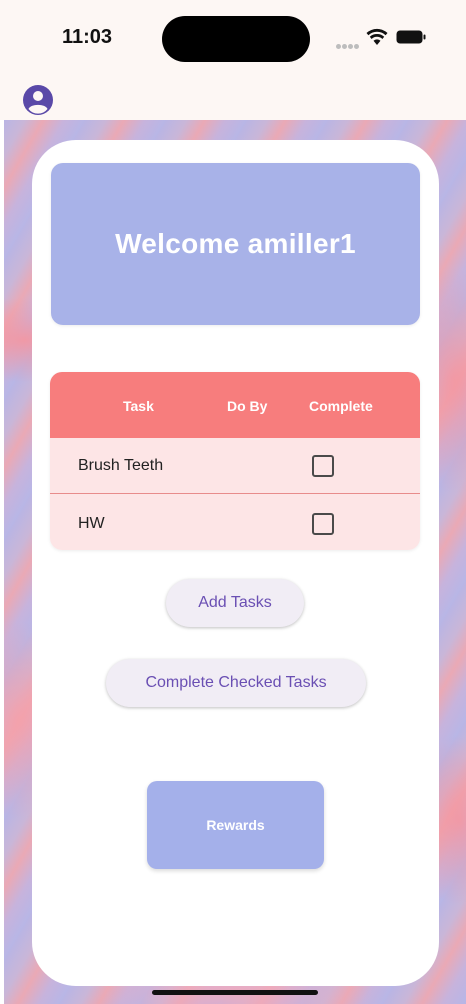  Describe the element at coordinates (349, 42) in the screenshot. I see `cellular-signal-icon` at that location.